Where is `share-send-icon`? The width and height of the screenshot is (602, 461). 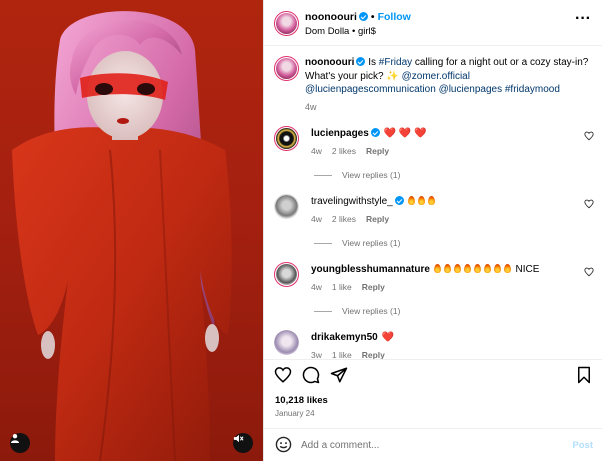 share-send-icon is located at coordinates (339, 375).